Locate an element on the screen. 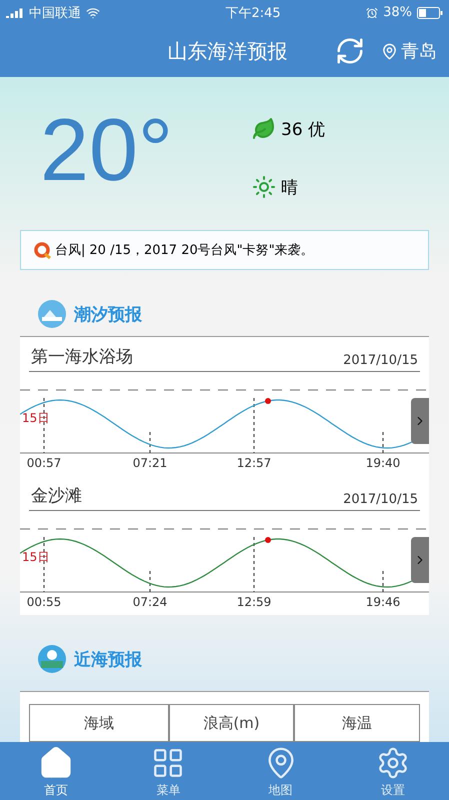 The height and width of the screenshot is (800, 449). notice-text: 20 /15，2017 20号台风"卡努"来袭。 is located at coordinates (201, 250).